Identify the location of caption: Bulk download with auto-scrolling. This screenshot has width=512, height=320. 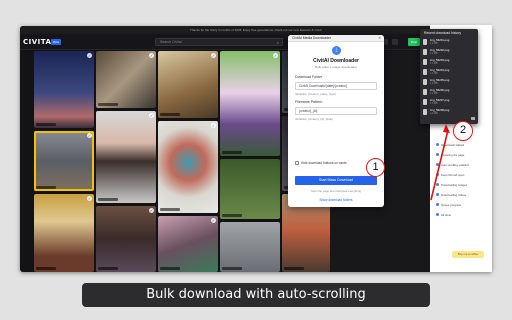
(256, 295).